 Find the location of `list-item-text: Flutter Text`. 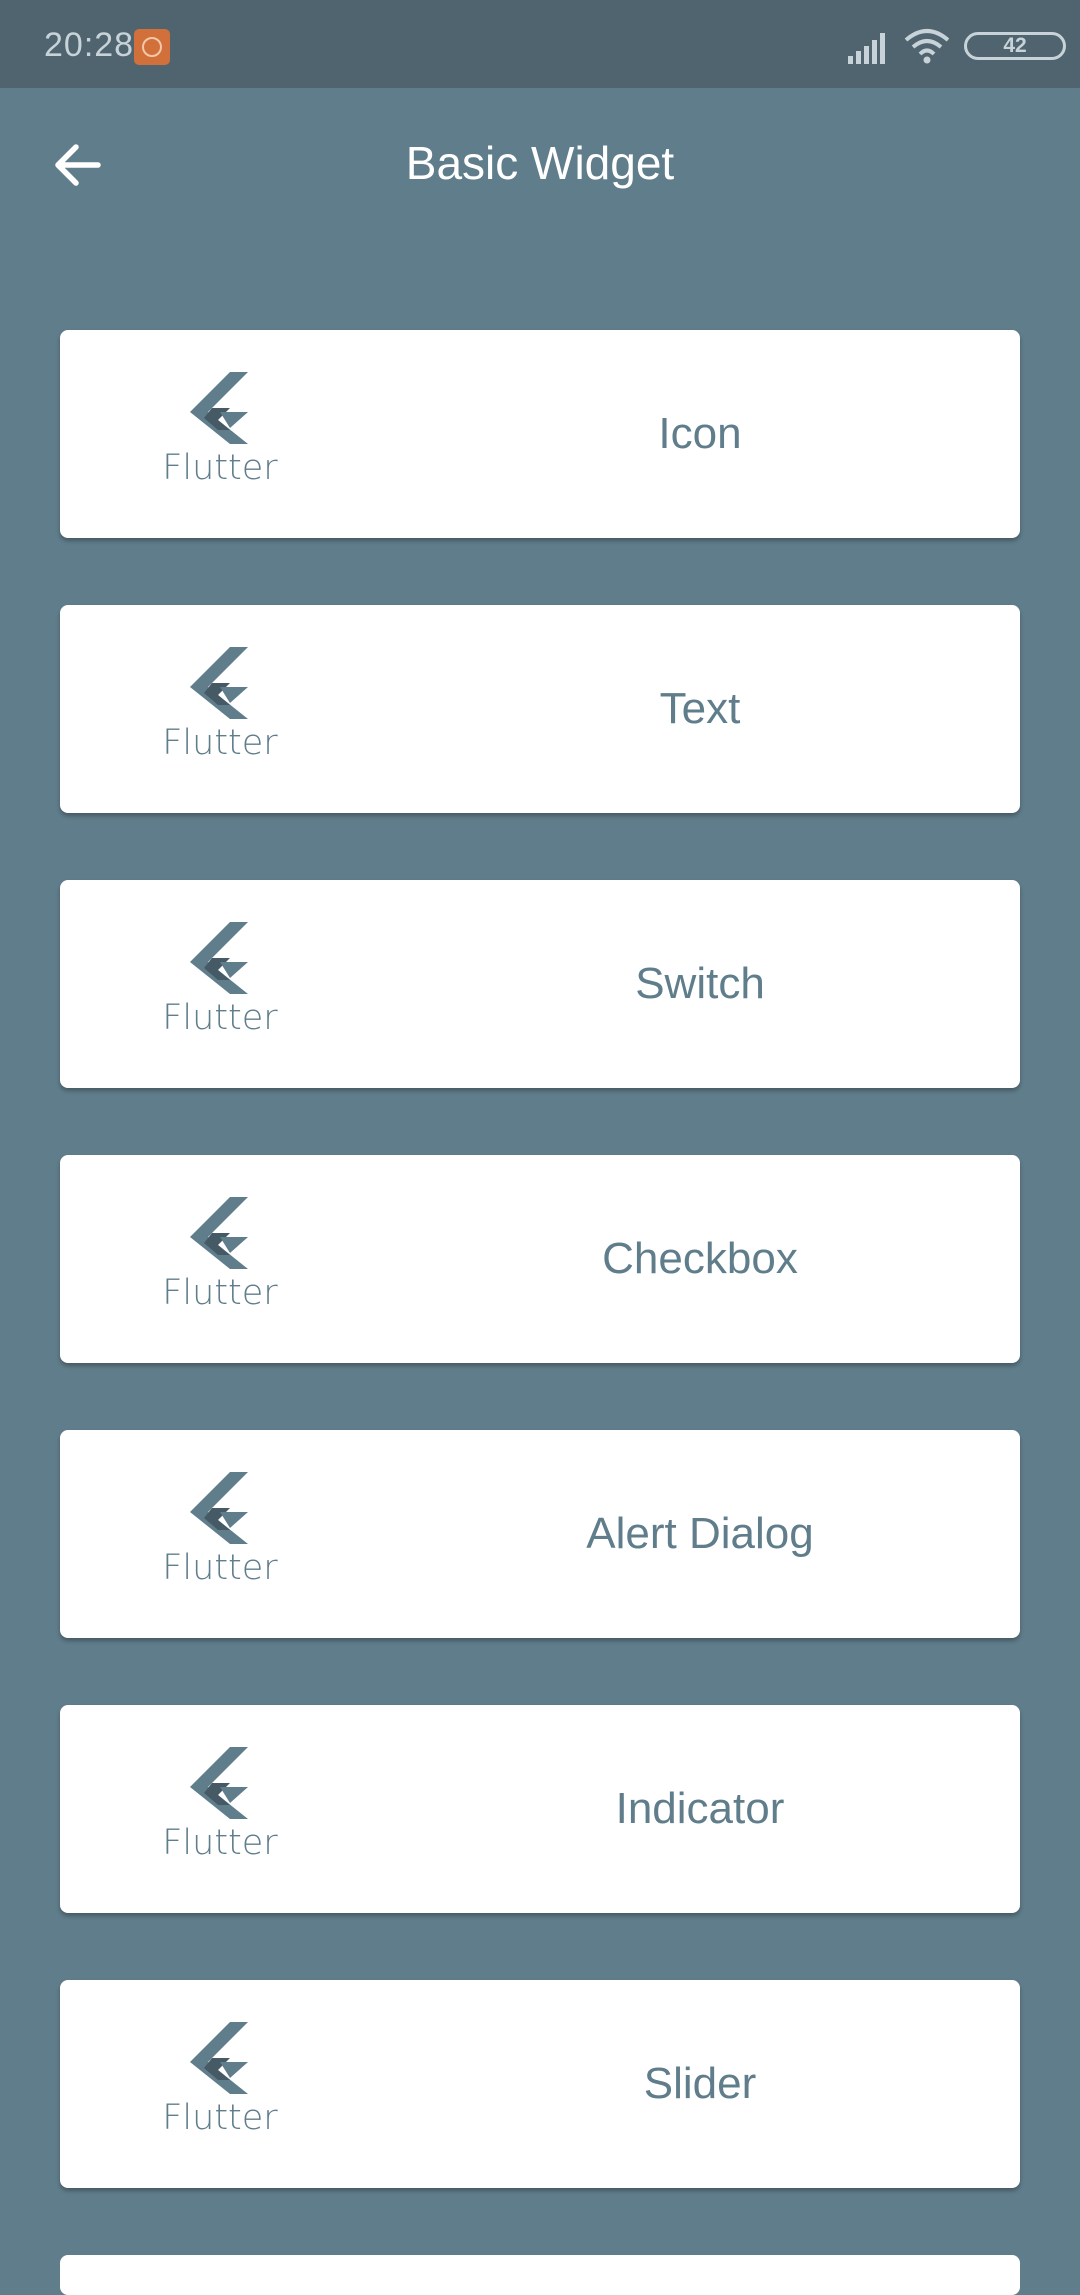

list-item-text: Flutter Text is located at coordinates (540, 709).